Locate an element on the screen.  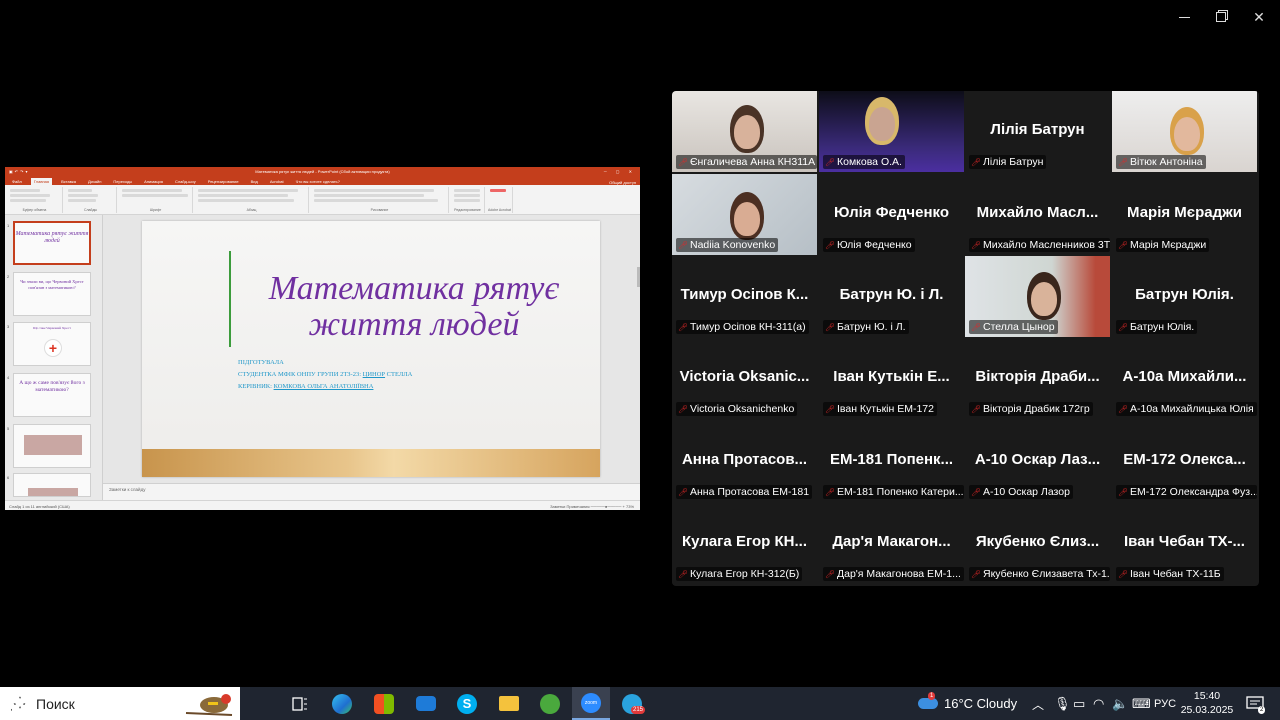
ppt-tab-animation: Анимация is located at coordinates (153, 181).